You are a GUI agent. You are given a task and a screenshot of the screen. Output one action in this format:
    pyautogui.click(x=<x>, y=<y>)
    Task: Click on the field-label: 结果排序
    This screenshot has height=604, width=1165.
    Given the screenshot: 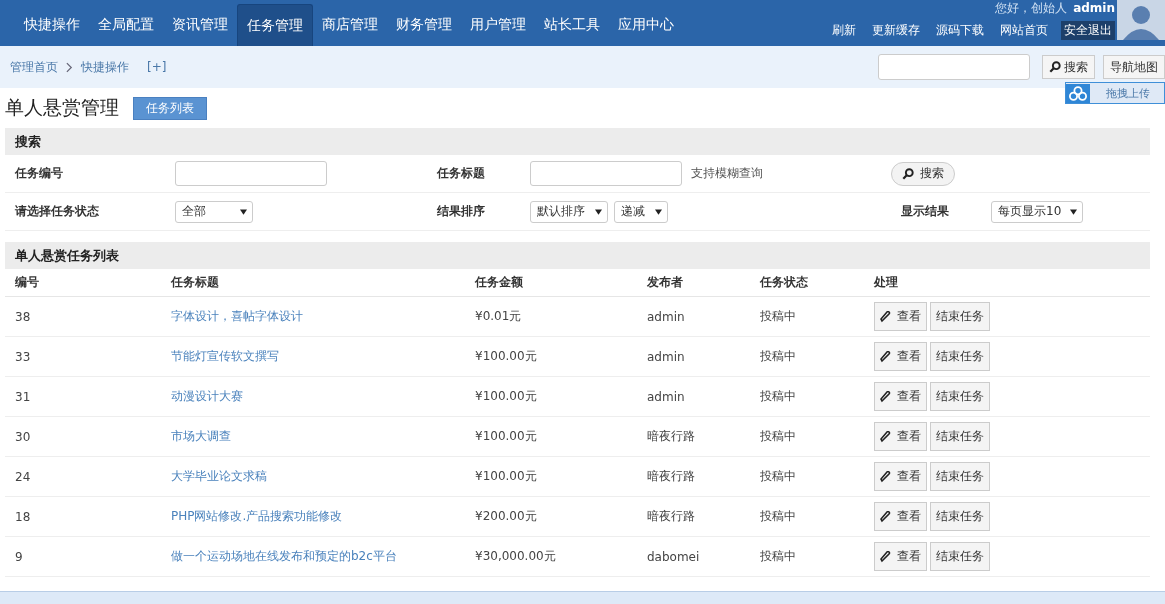 What is the action you would take?
    pyautogui.click(x=461, y=211)
    